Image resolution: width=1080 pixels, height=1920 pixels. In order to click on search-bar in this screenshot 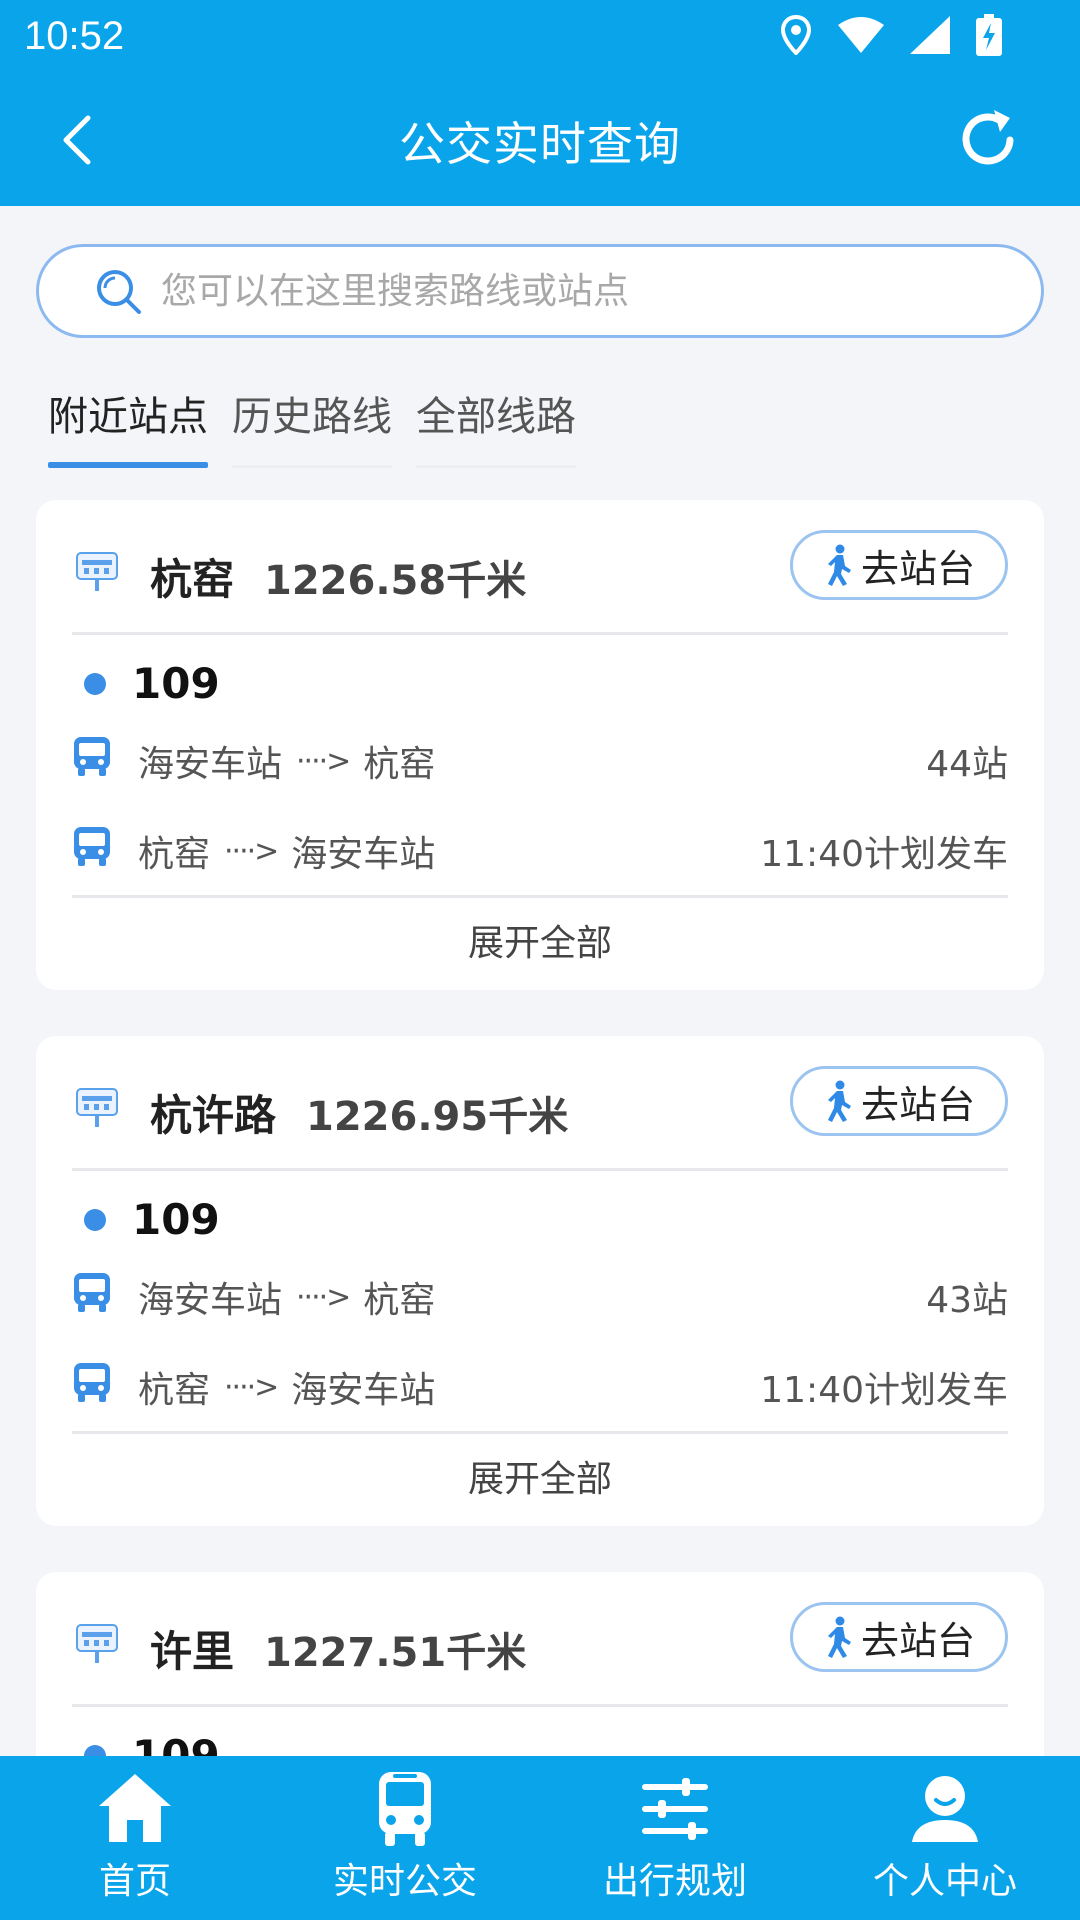, I will do `click(540, 291)`.